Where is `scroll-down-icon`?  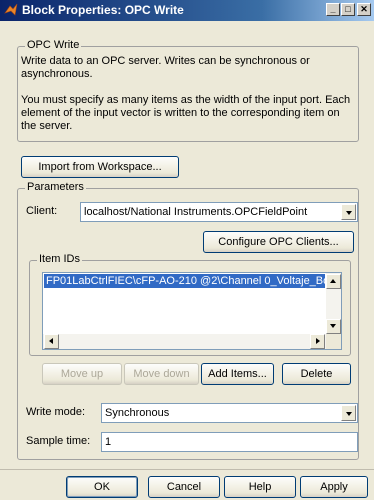 scroll-down-icon is located at coordinates (333, 326).